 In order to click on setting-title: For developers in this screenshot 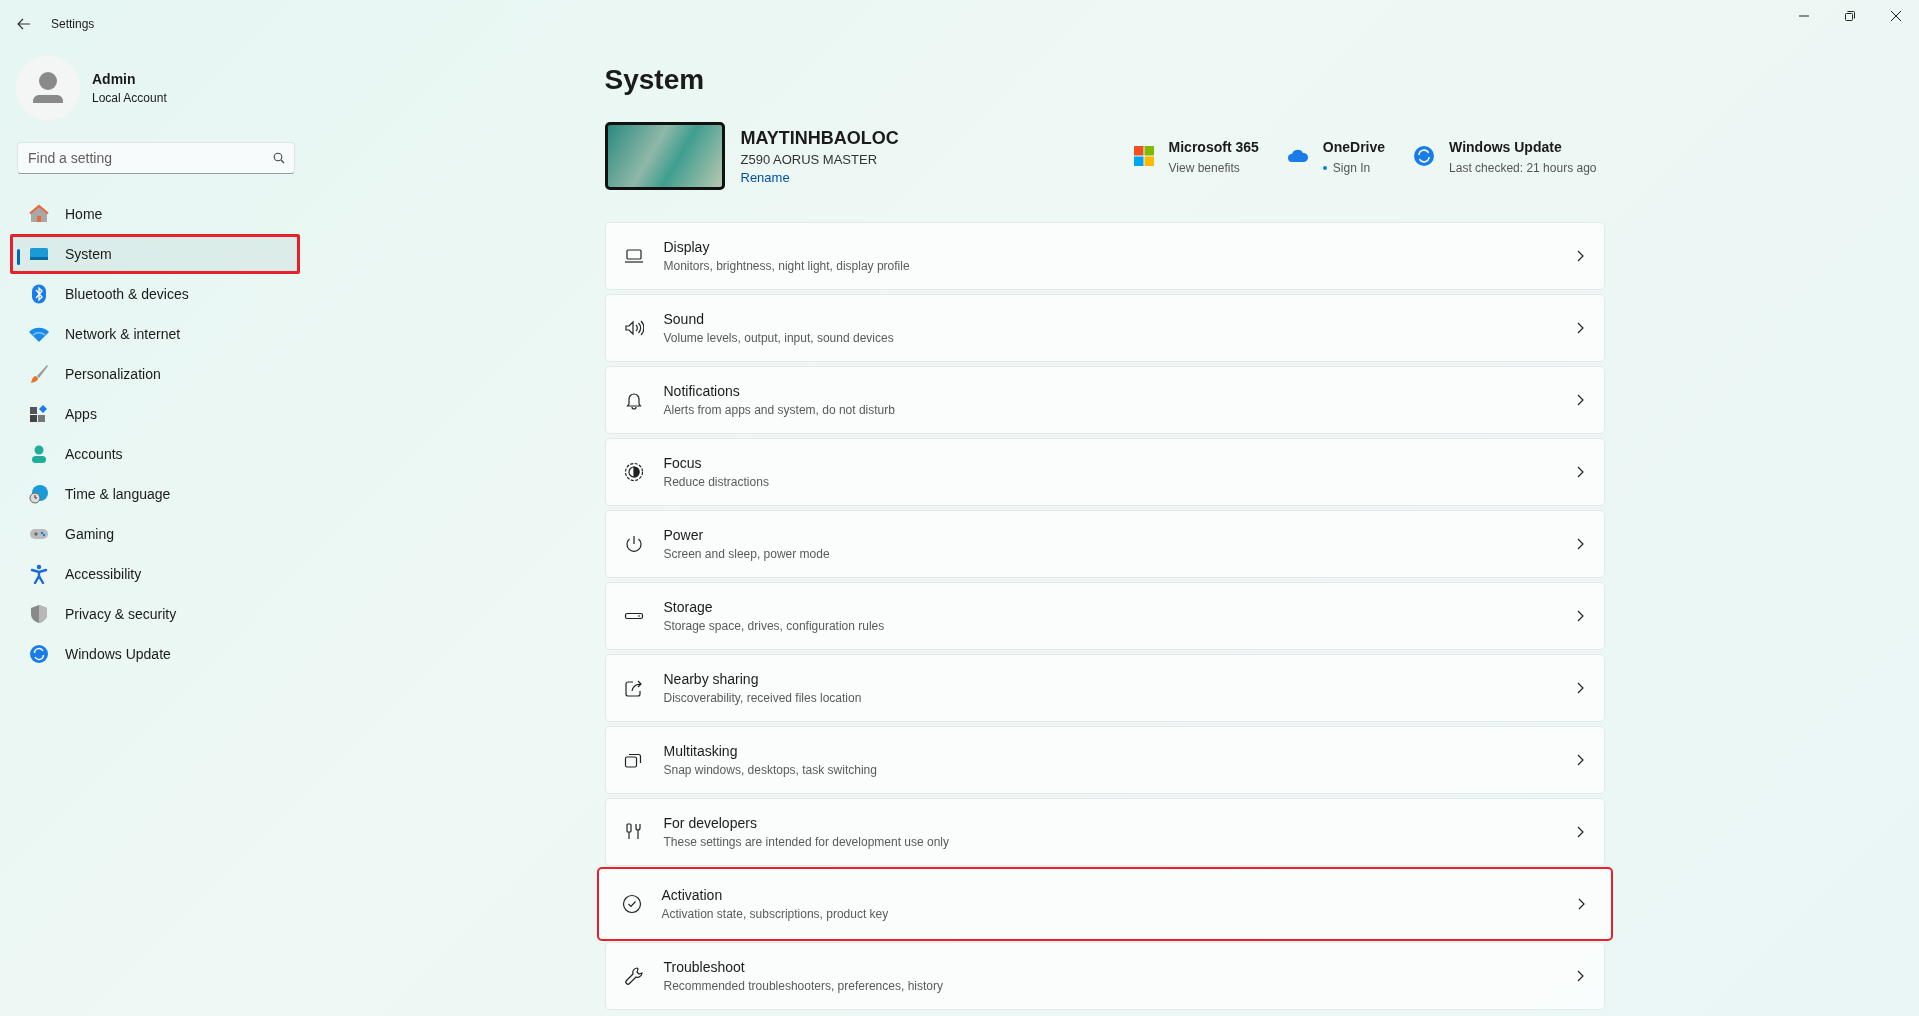, I will do `click(710, 823)`.